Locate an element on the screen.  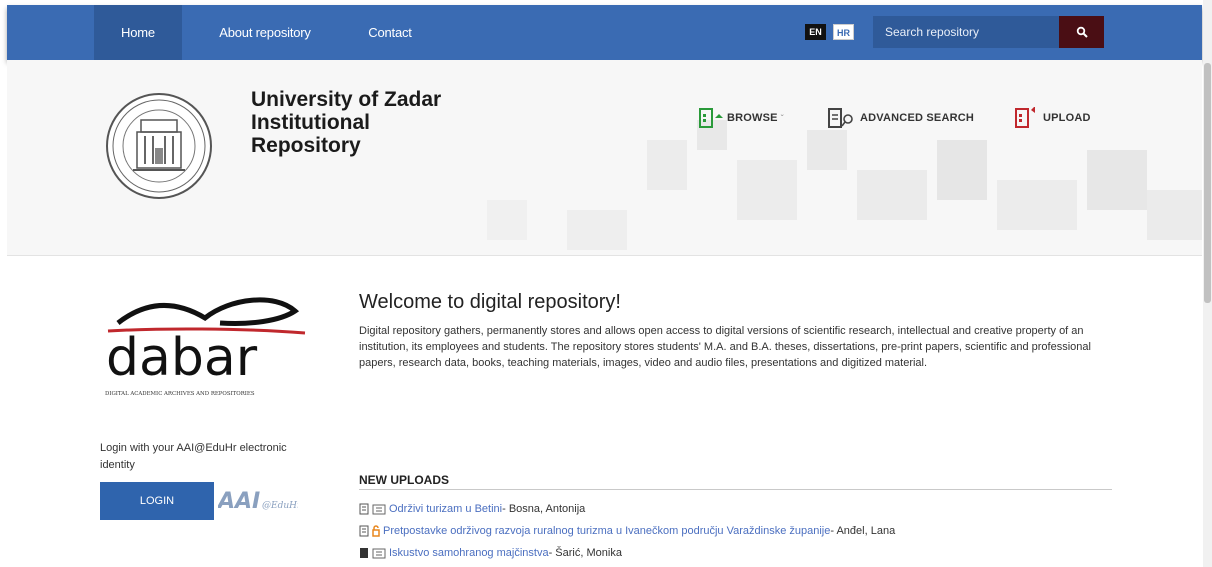
advanced-search-link: ADVANCED SEARCH is located at coordinates (900, 118).